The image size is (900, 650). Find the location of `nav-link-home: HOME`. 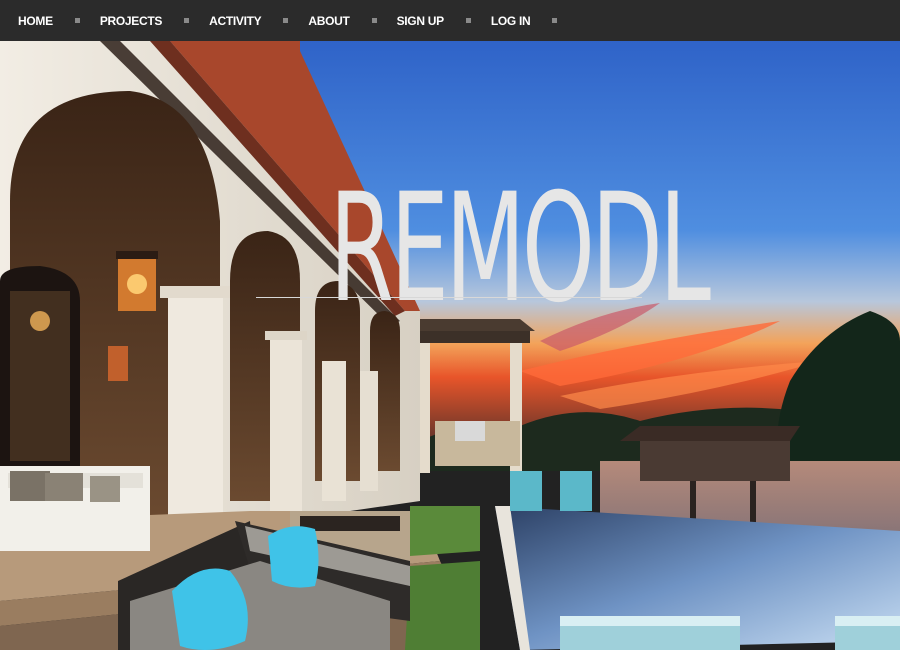

nav-link-home: HOME is located at coordinates (35, 21).